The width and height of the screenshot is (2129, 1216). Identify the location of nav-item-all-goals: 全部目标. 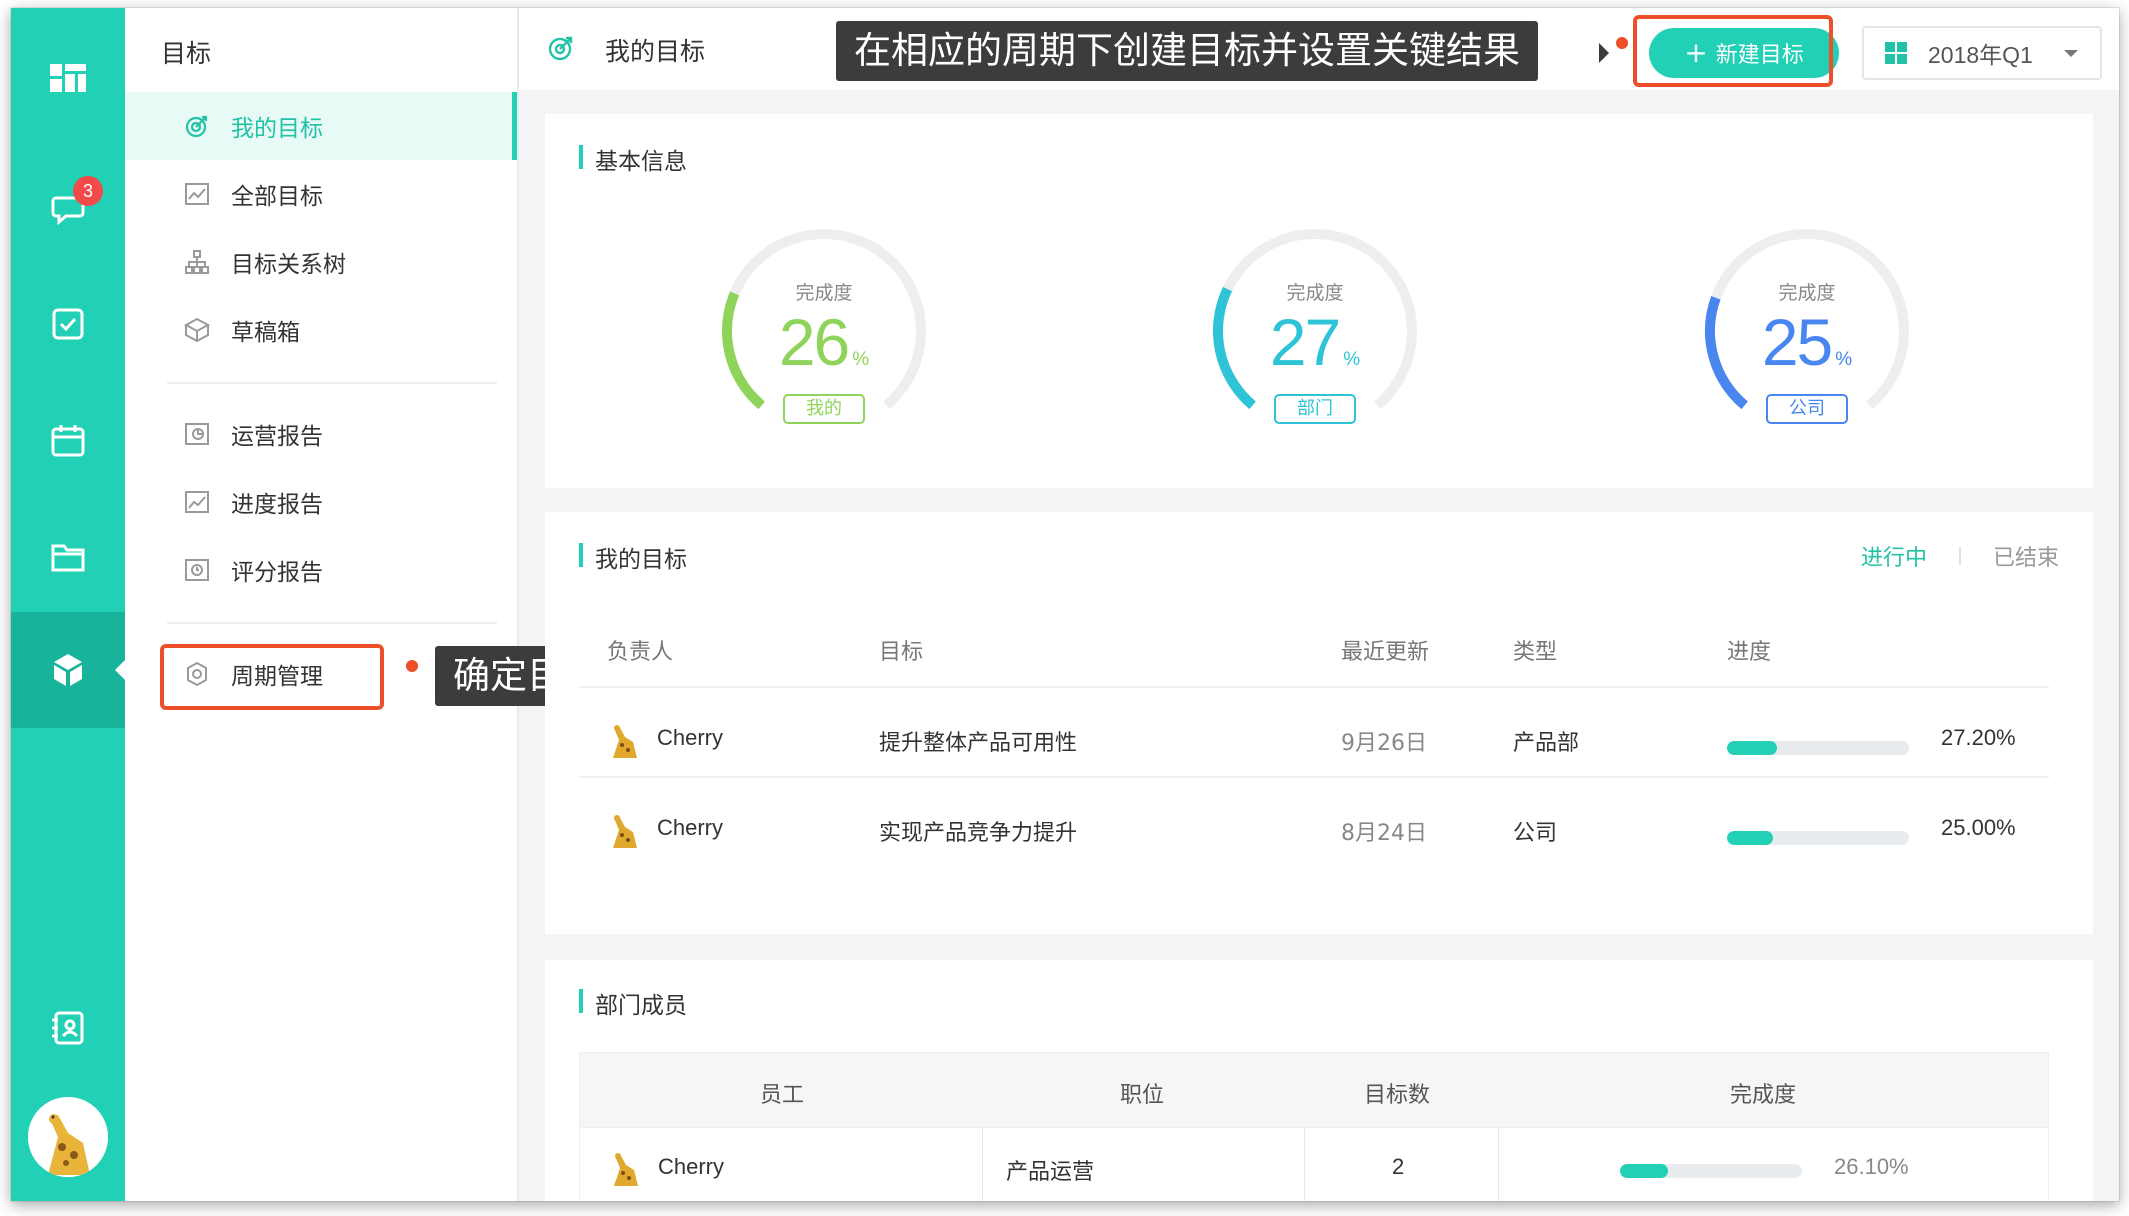
(321, 194).